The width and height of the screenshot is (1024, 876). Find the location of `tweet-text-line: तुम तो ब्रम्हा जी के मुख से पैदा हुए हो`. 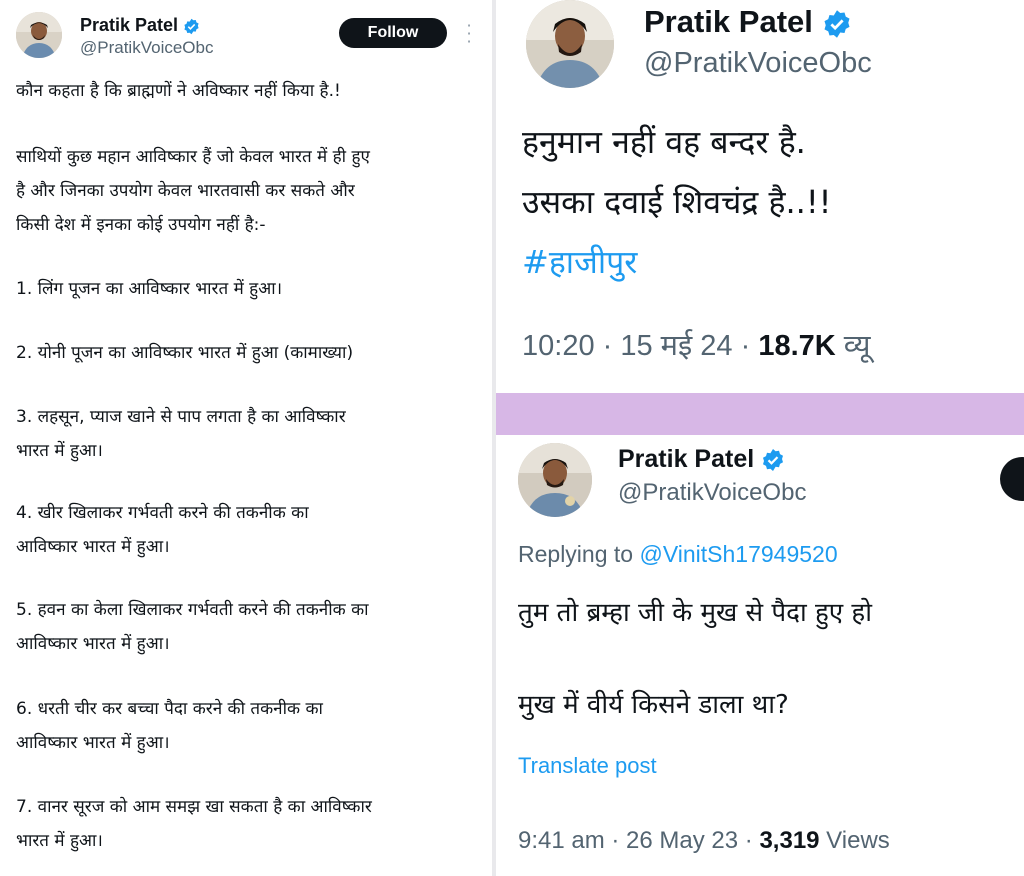

tweet-text-line: तुम तो ब्रम्हा जी के मुख से पैदा हुए हो is located at coordinates (695, 613).